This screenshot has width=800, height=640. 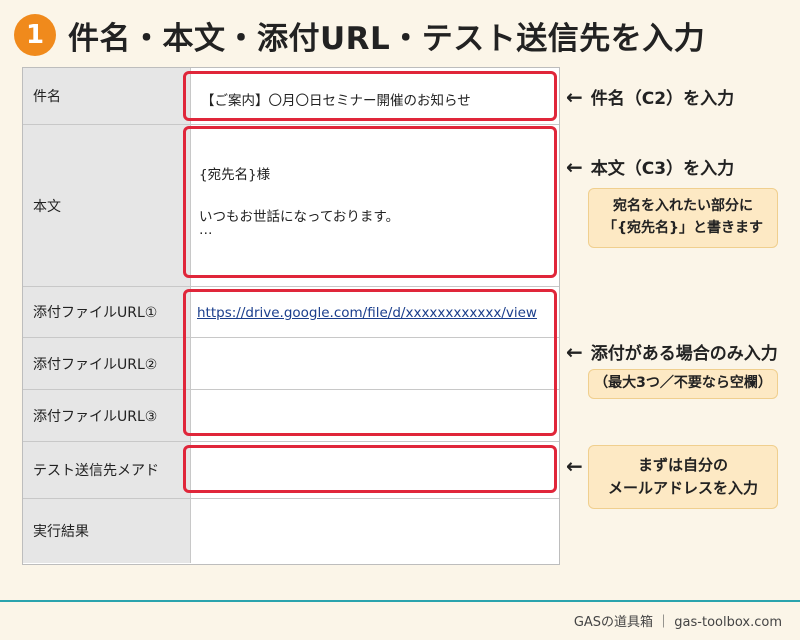 I want to click on row-label-attachment-1: 添付ファイルURL①, so click(x=107, y=312).